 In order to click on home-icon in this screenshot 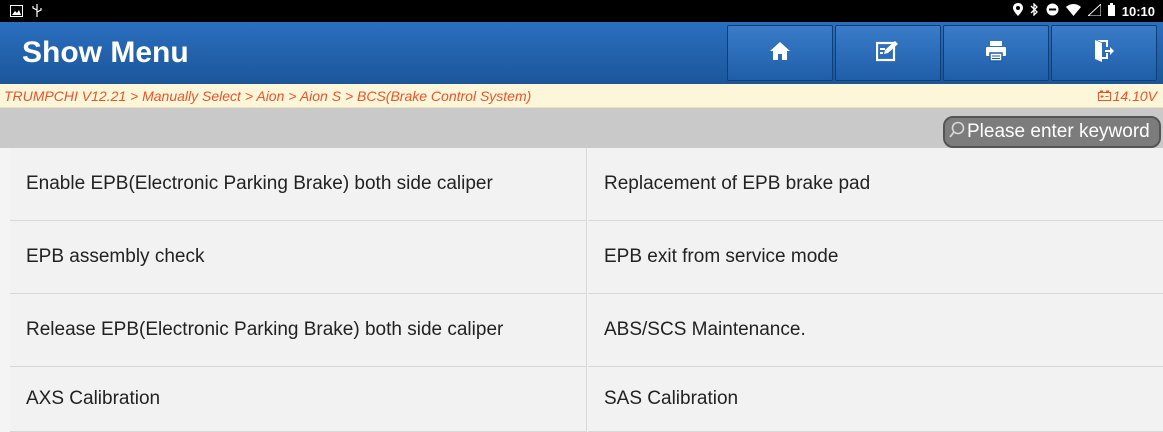, I will do `click(780, 53)`.